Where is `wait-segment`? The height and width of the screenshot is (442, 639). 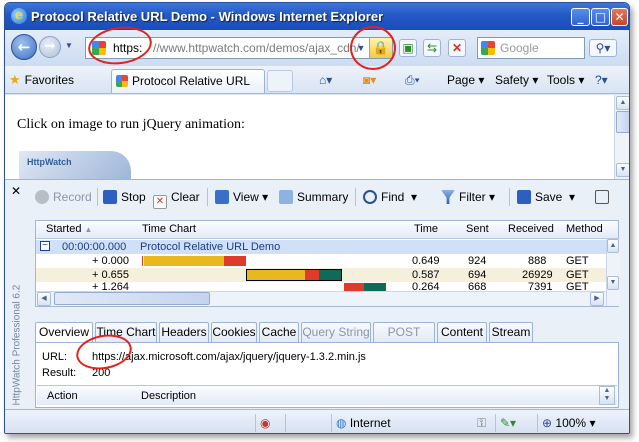 wait-segment is located at coordinates (312, 275).